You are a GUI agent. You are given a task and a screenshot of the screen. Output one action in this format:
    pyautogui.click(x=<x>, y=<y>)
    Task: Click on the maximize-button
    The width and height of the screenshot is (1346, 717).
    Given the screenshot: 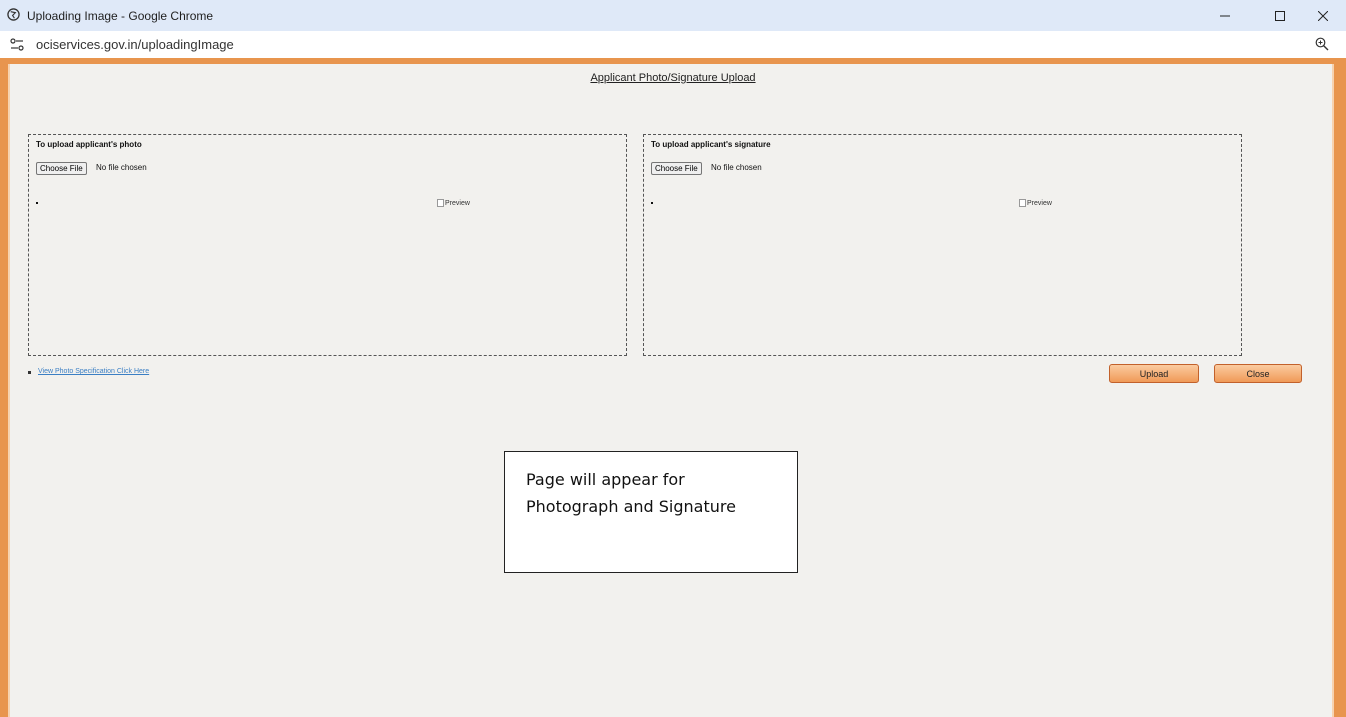 What is the action you would take?
    pyautogui.click(x=1280, y=16)
    